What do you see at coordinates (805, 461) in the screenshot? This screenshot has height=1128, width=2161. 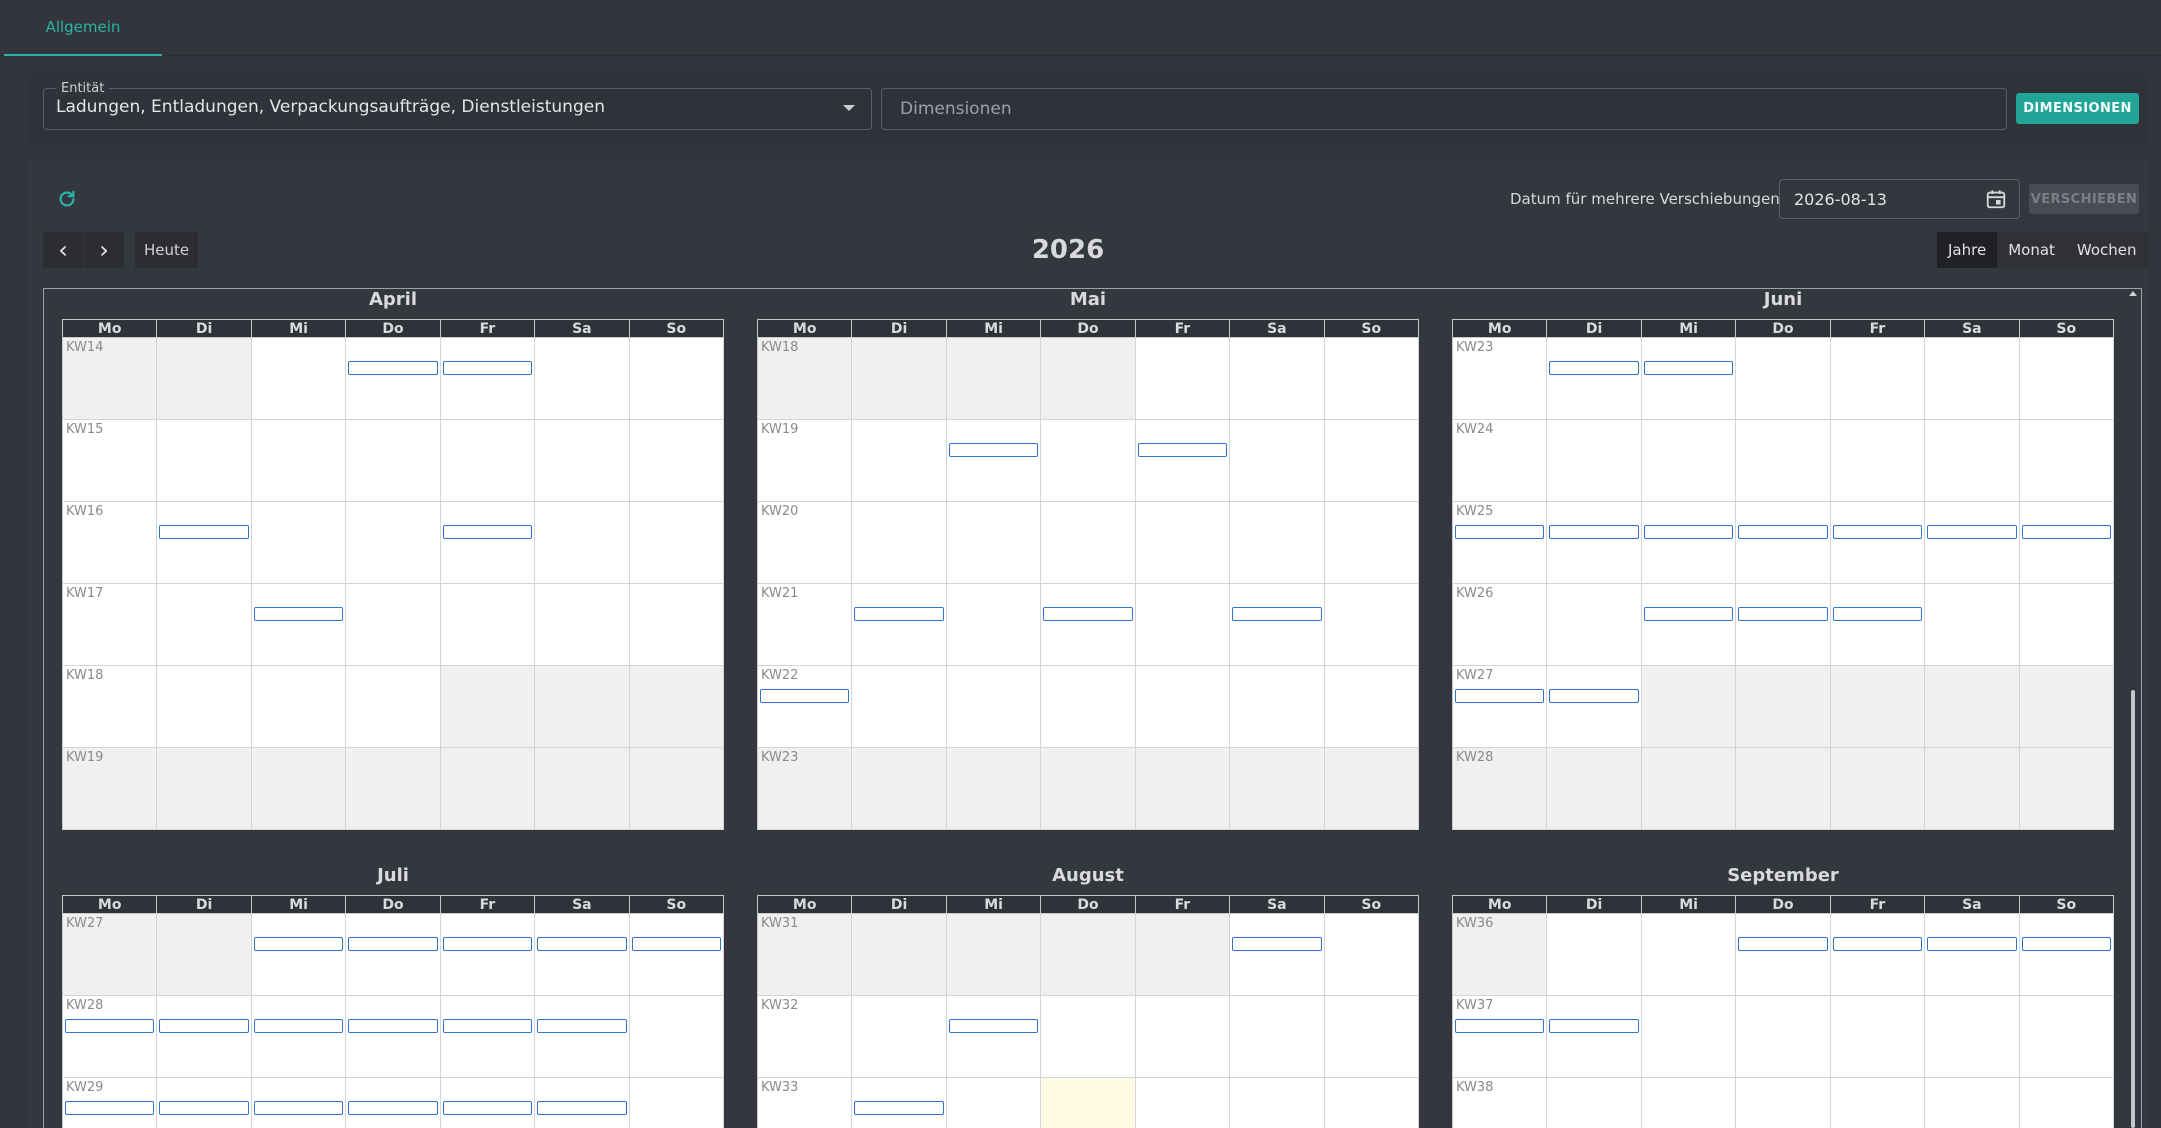 I see `day-cell: KW19` at bounding box center [805, 461].